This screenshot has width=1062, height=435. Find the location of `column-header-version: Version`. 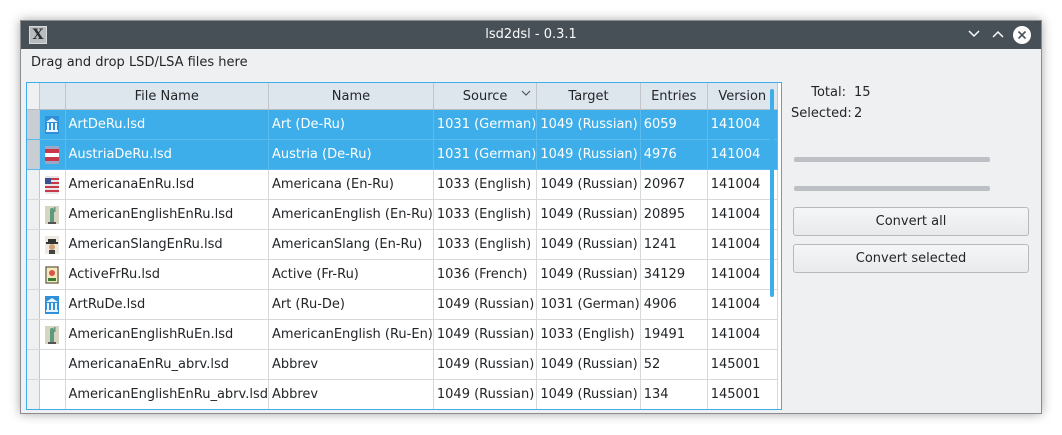

column-header-version: Version is located at coordinates (742, 96).